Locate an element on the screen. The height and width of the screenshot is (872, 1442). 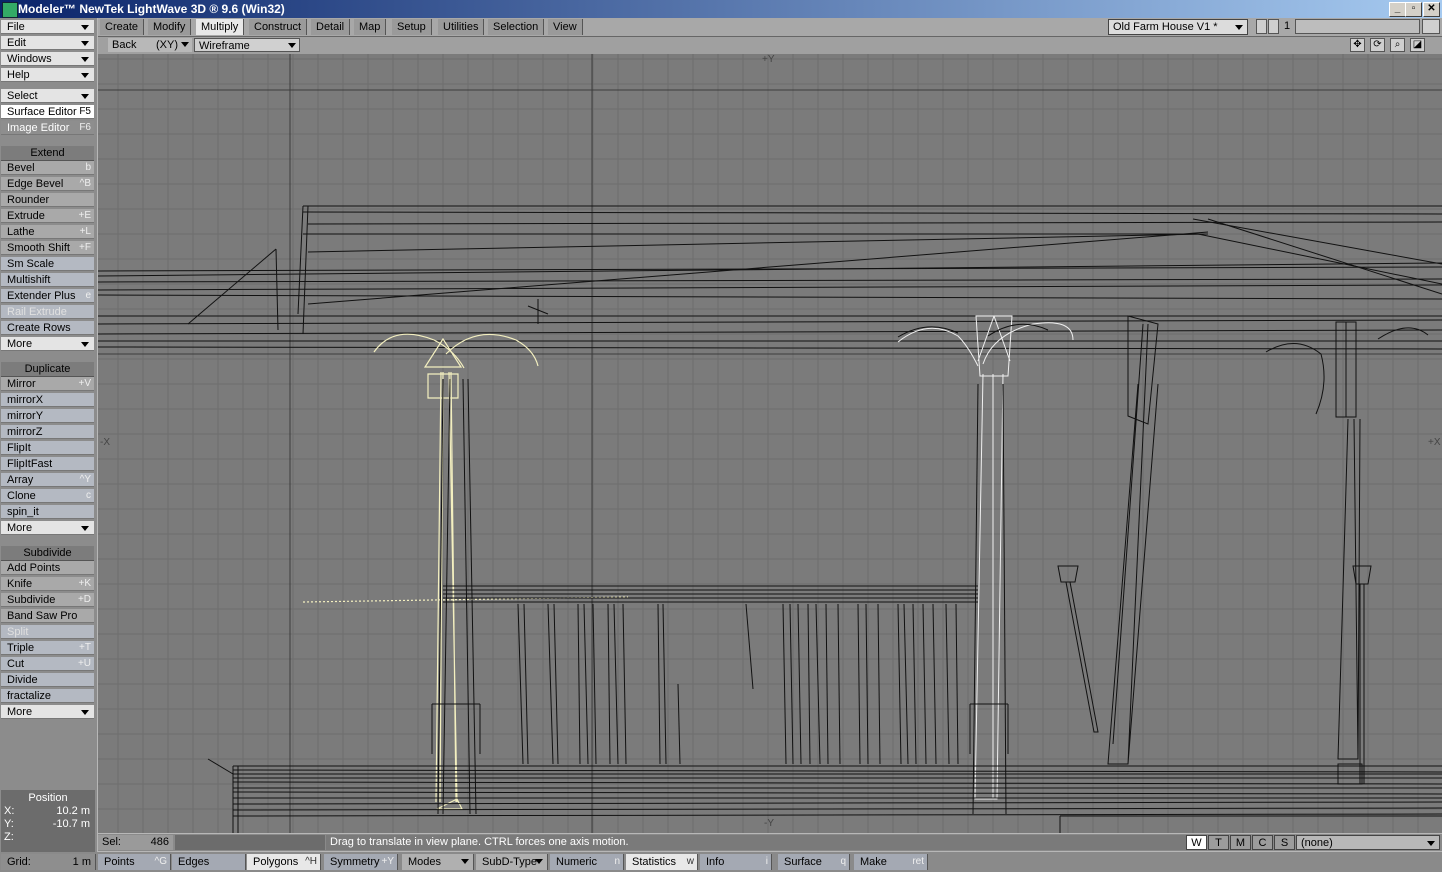
create-rows-button: Create Rows is located at coordinates (47, 328).